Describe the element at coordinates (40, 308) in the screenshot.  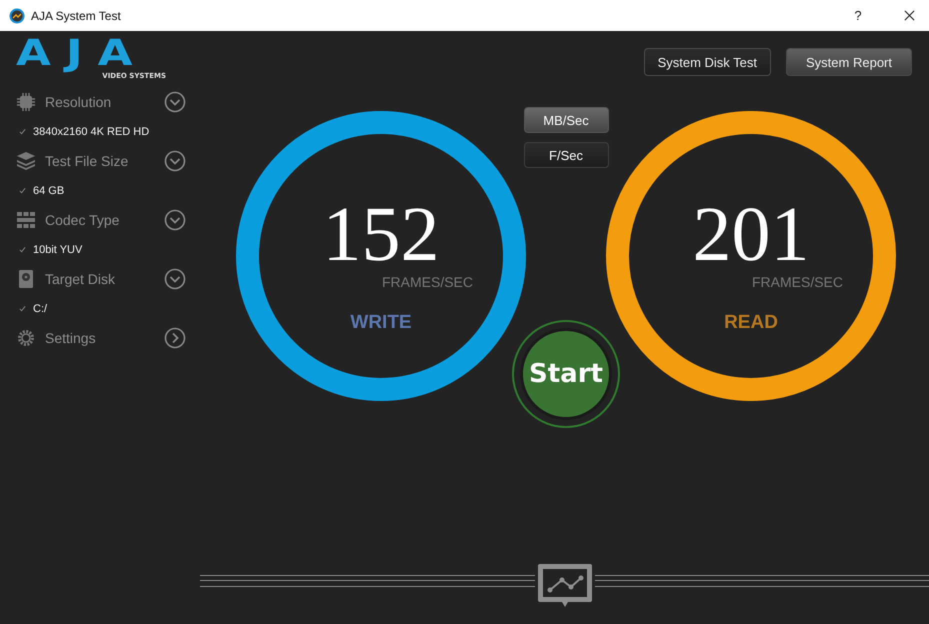
I see `sidebar-value: C:/` at that location.